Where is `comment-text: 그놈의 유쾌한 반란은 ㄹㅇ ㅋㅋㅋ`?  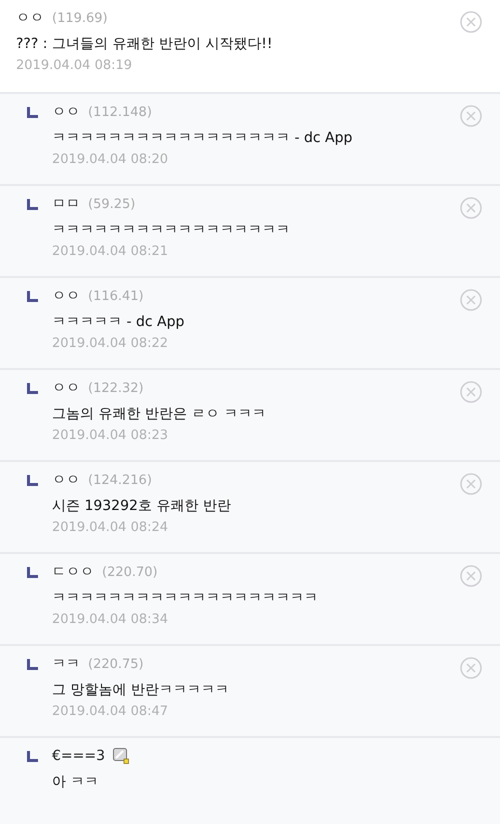
comment-text: 그놈의 유쾌한 반란은 ㄹㅇ ㅋㅋㅋ is located at coordinates (159, 414).